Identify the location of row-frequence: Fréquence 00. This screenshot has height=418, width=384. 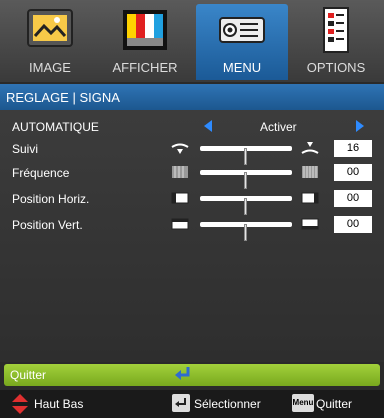
(192, 175).